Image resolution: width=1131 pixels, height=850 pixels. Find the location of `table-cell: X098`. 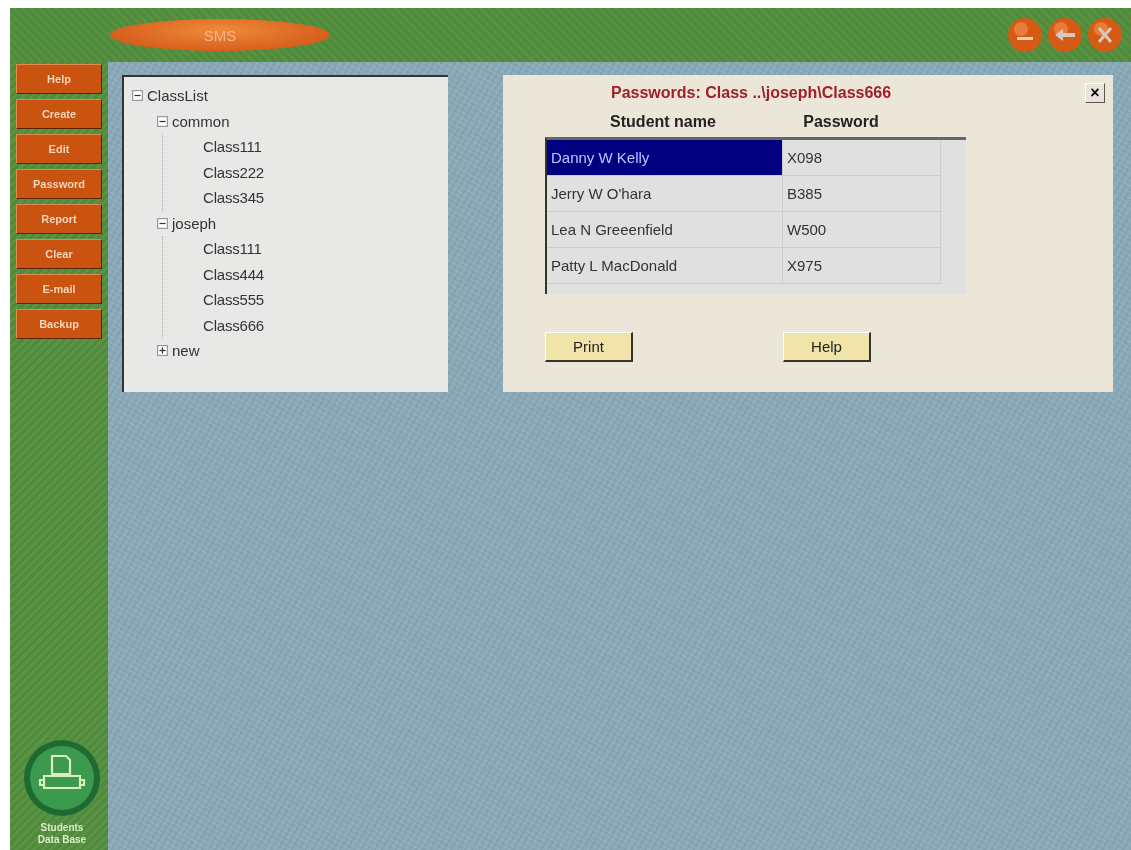

table-cell: X098 is located at coordinates (862, 157).